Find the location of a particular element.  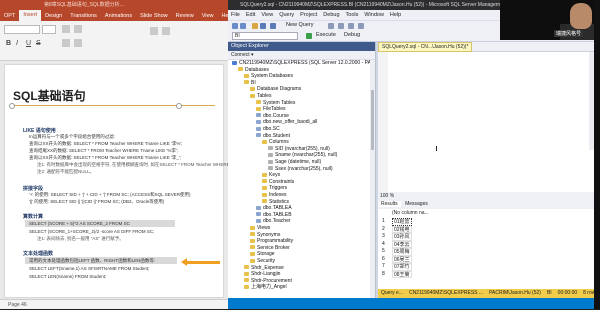

execute-icon is located at coordinates (309, 36).